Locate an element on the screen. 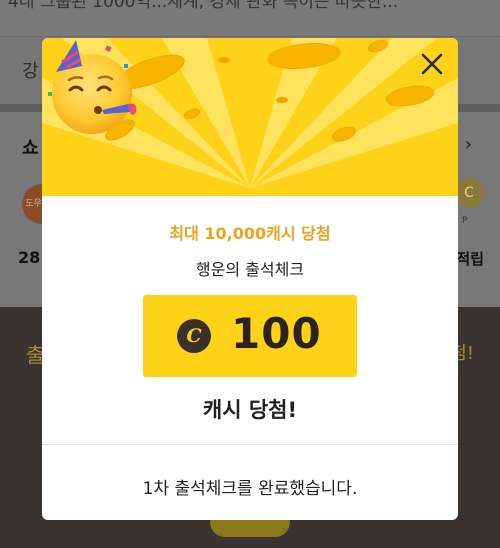 The image size is (500, 548). partying-face-icon is located at coordinates (92, 87).